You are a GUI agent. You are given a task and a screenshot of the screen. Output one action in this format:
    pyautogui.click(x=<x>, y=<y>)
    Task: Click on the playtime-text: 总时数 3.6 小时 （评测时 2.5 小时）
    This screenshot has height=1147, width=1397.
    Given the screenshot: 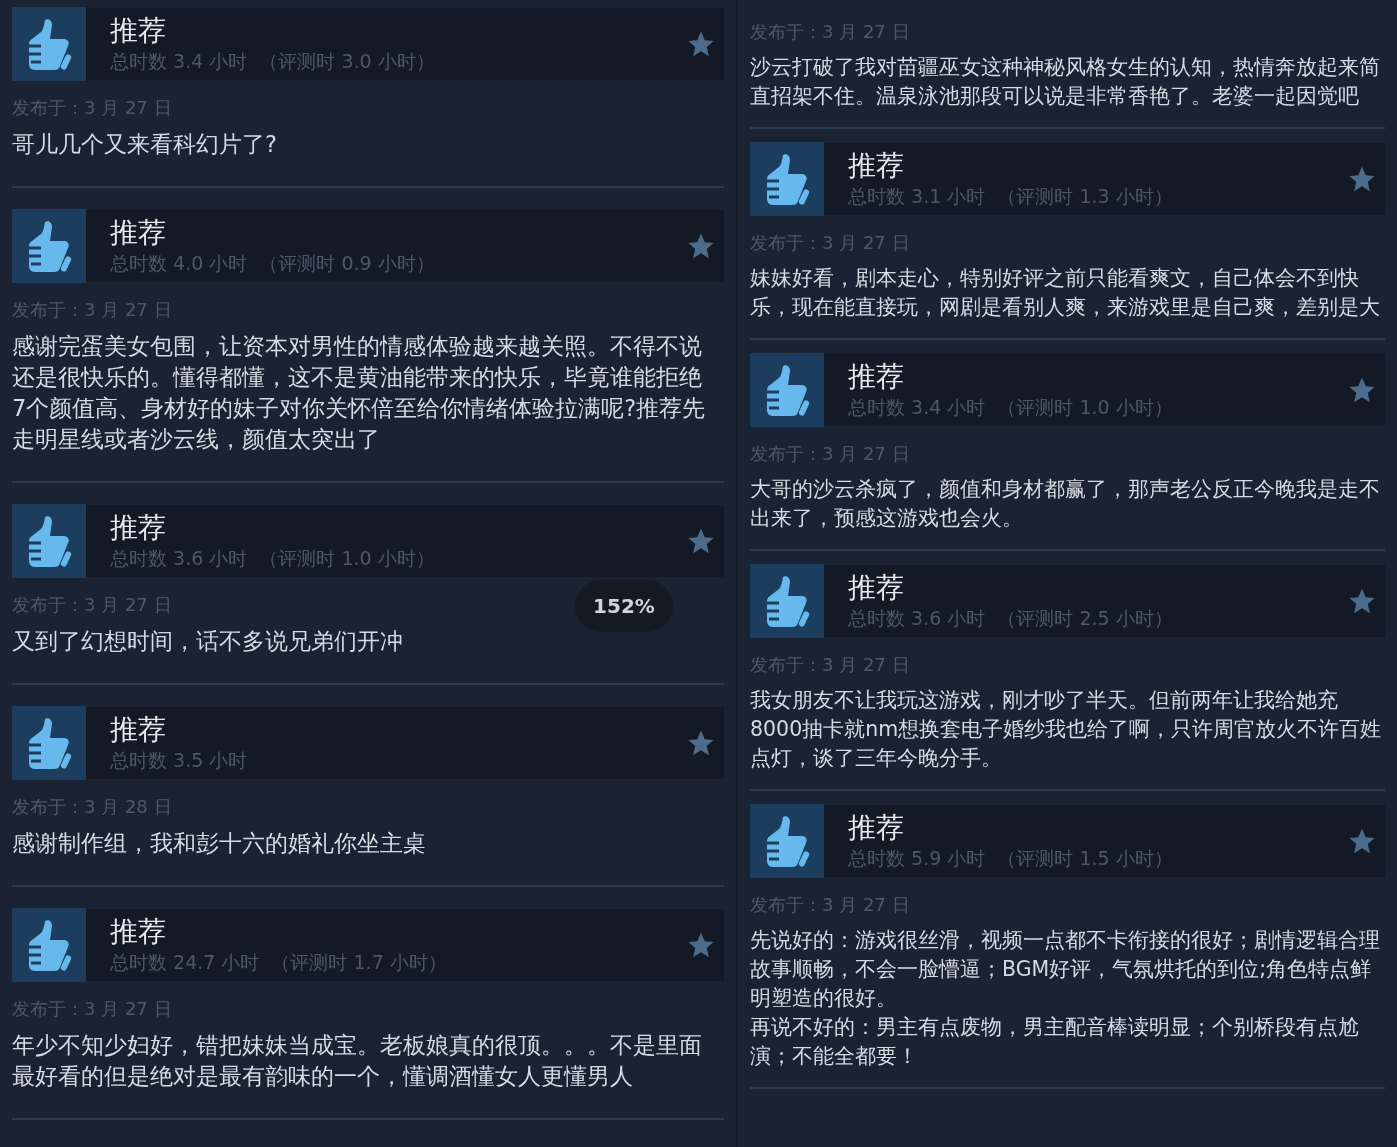 What is the action you would take?
    pyautogui.click(x=1010, y=618)
    